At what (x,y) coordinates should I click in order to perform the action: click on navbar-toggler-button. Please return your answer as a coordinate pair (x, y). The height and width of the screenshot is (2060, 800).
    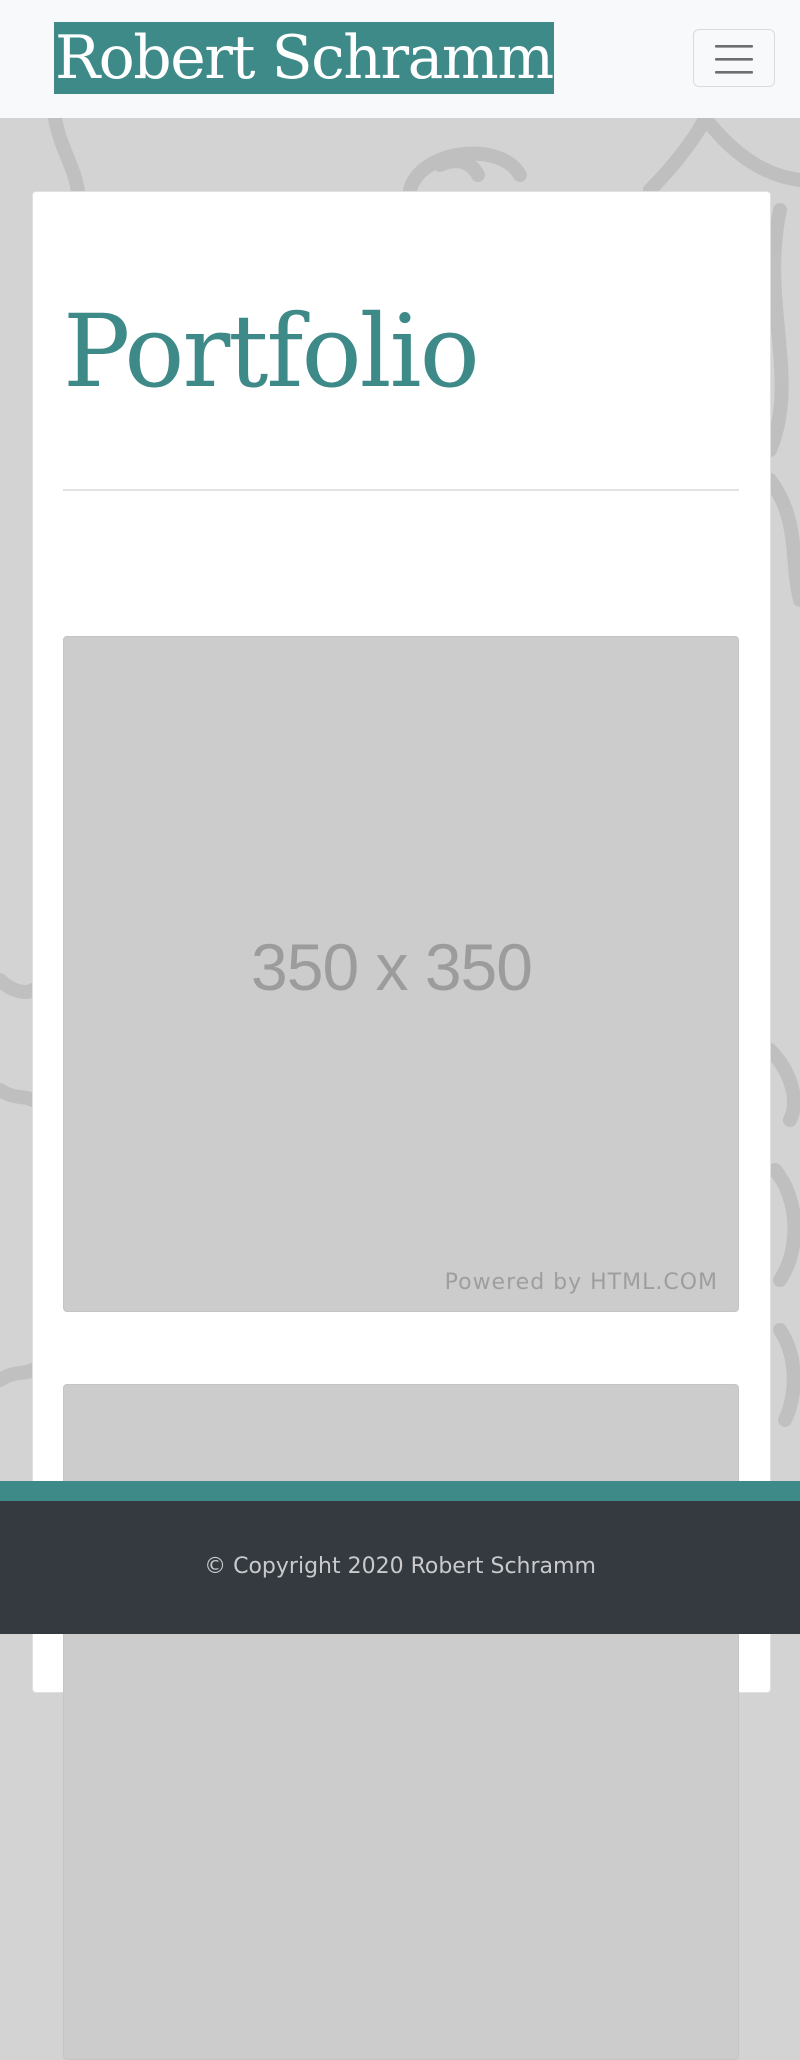
    Looking at the image, I should click on (734, 58).